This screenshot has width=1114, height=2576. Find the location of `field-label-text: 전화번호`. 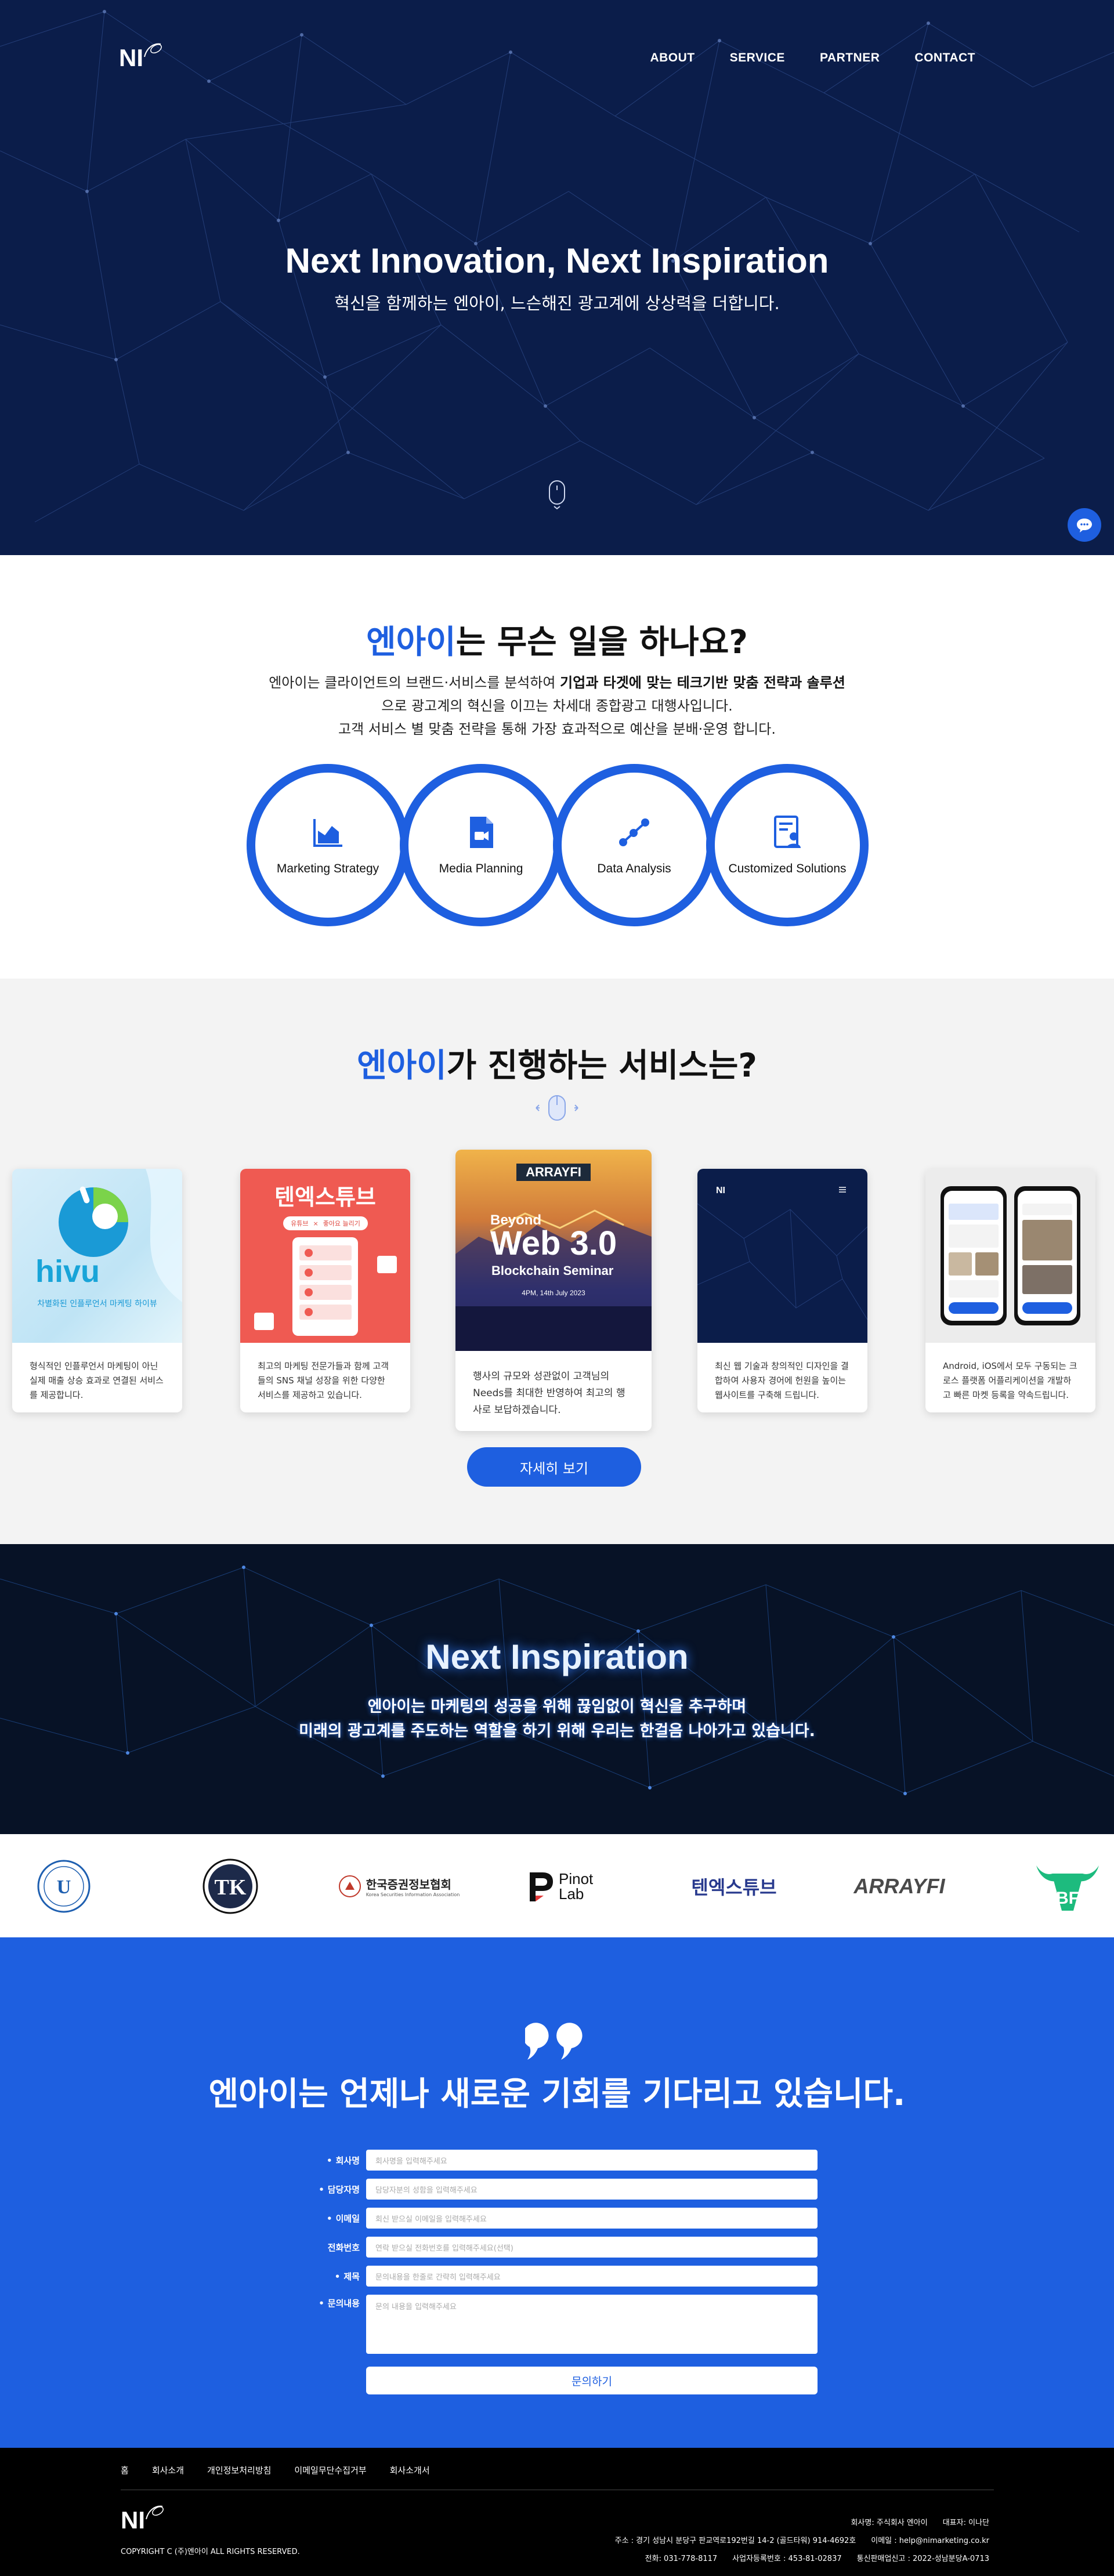

field-label-text: 전화번호 is located at coordinates (343, 2248).